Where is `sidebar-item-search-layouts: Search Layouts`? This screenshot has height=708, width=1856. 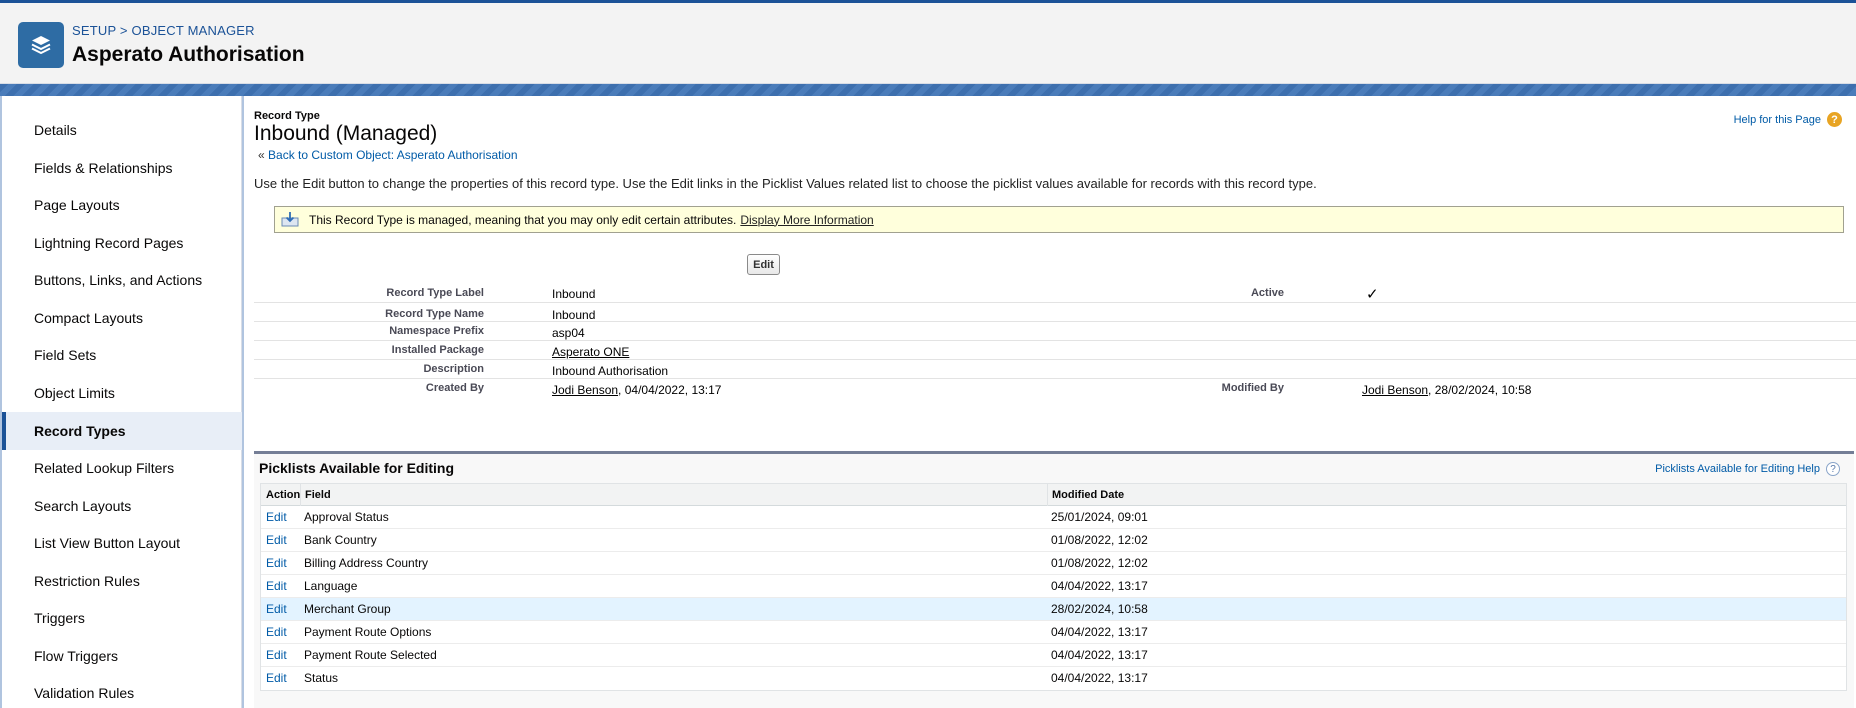
sidebar-item-search-layouts: Search Layouts is located at coordinates (122, 506).